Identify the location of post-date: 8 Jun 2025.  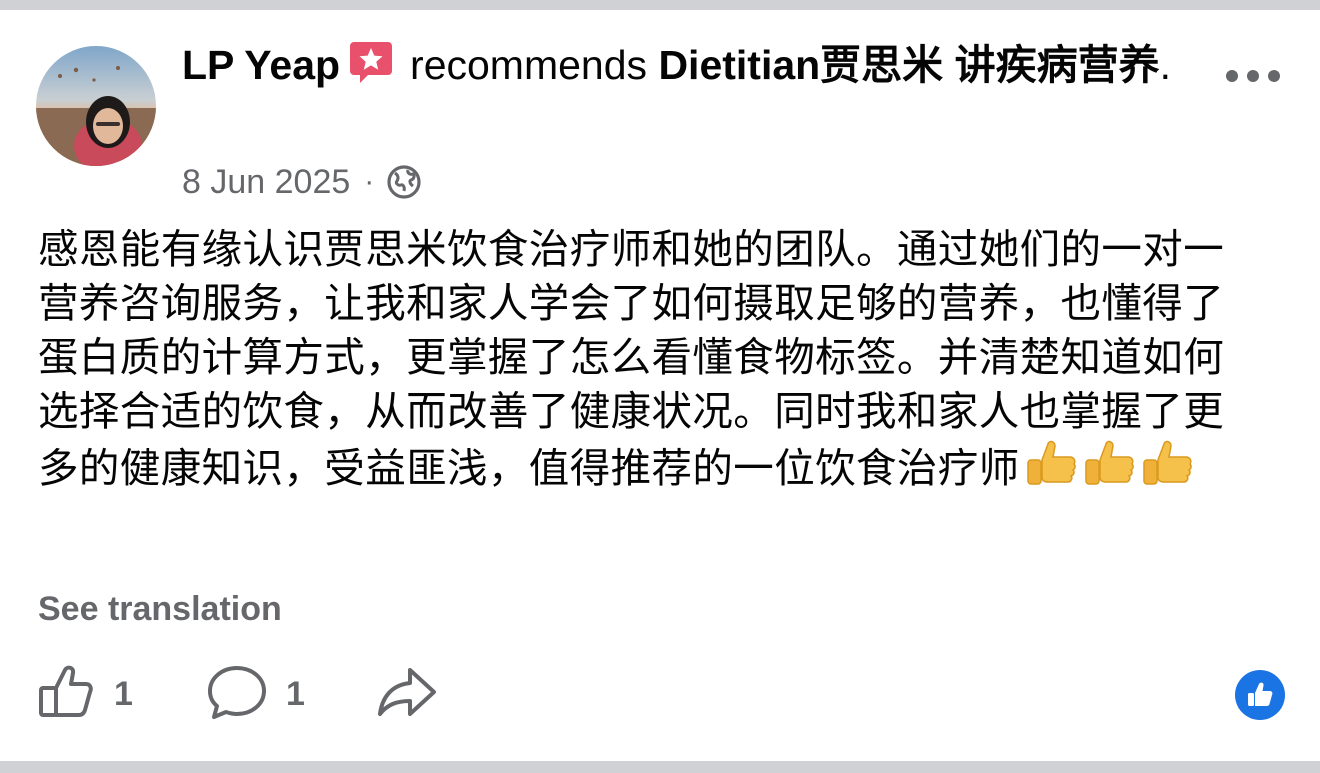
(266, 182).